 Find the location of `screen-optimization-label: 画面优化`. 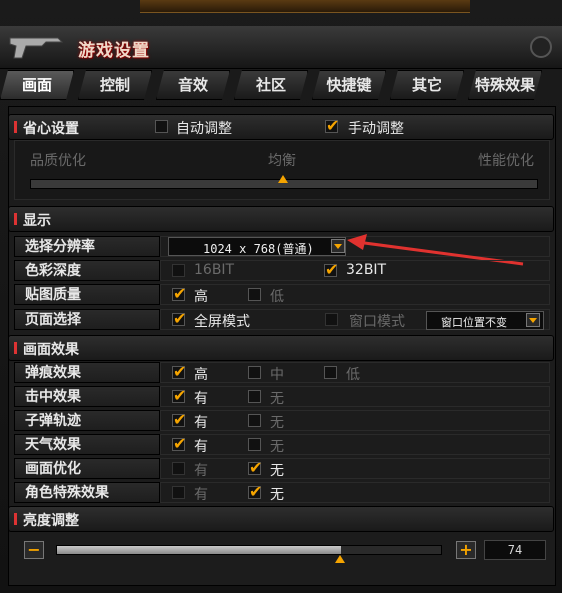

screen-optimization-label: 画面优化 is located at coordinates (87, 468).